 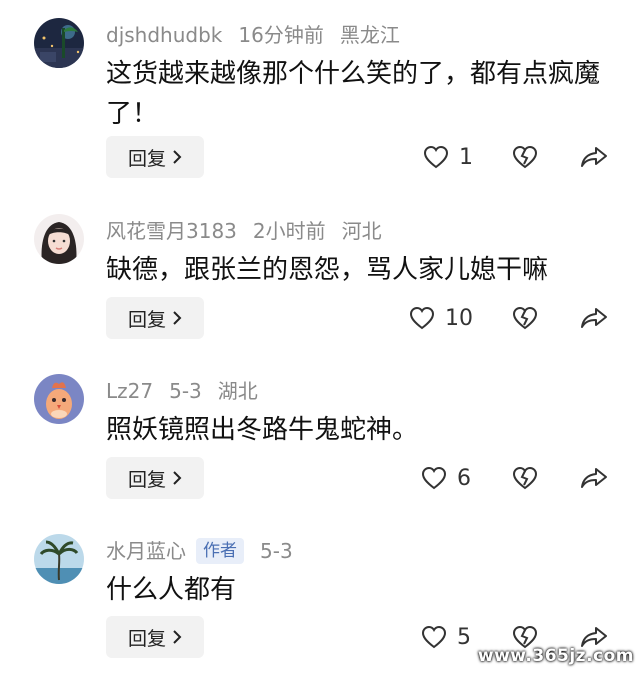 I want to click on like-button: 10, so click(x=441, y=318).